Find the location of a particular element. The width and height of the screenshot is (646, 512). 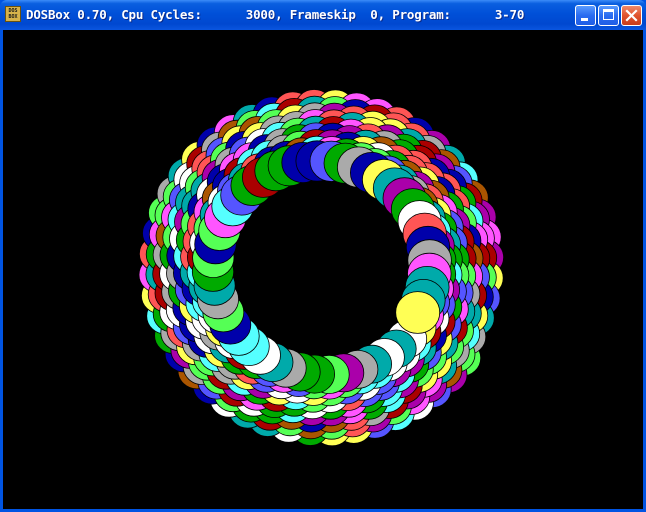

ring-circle is located at coordinates (418, 312).